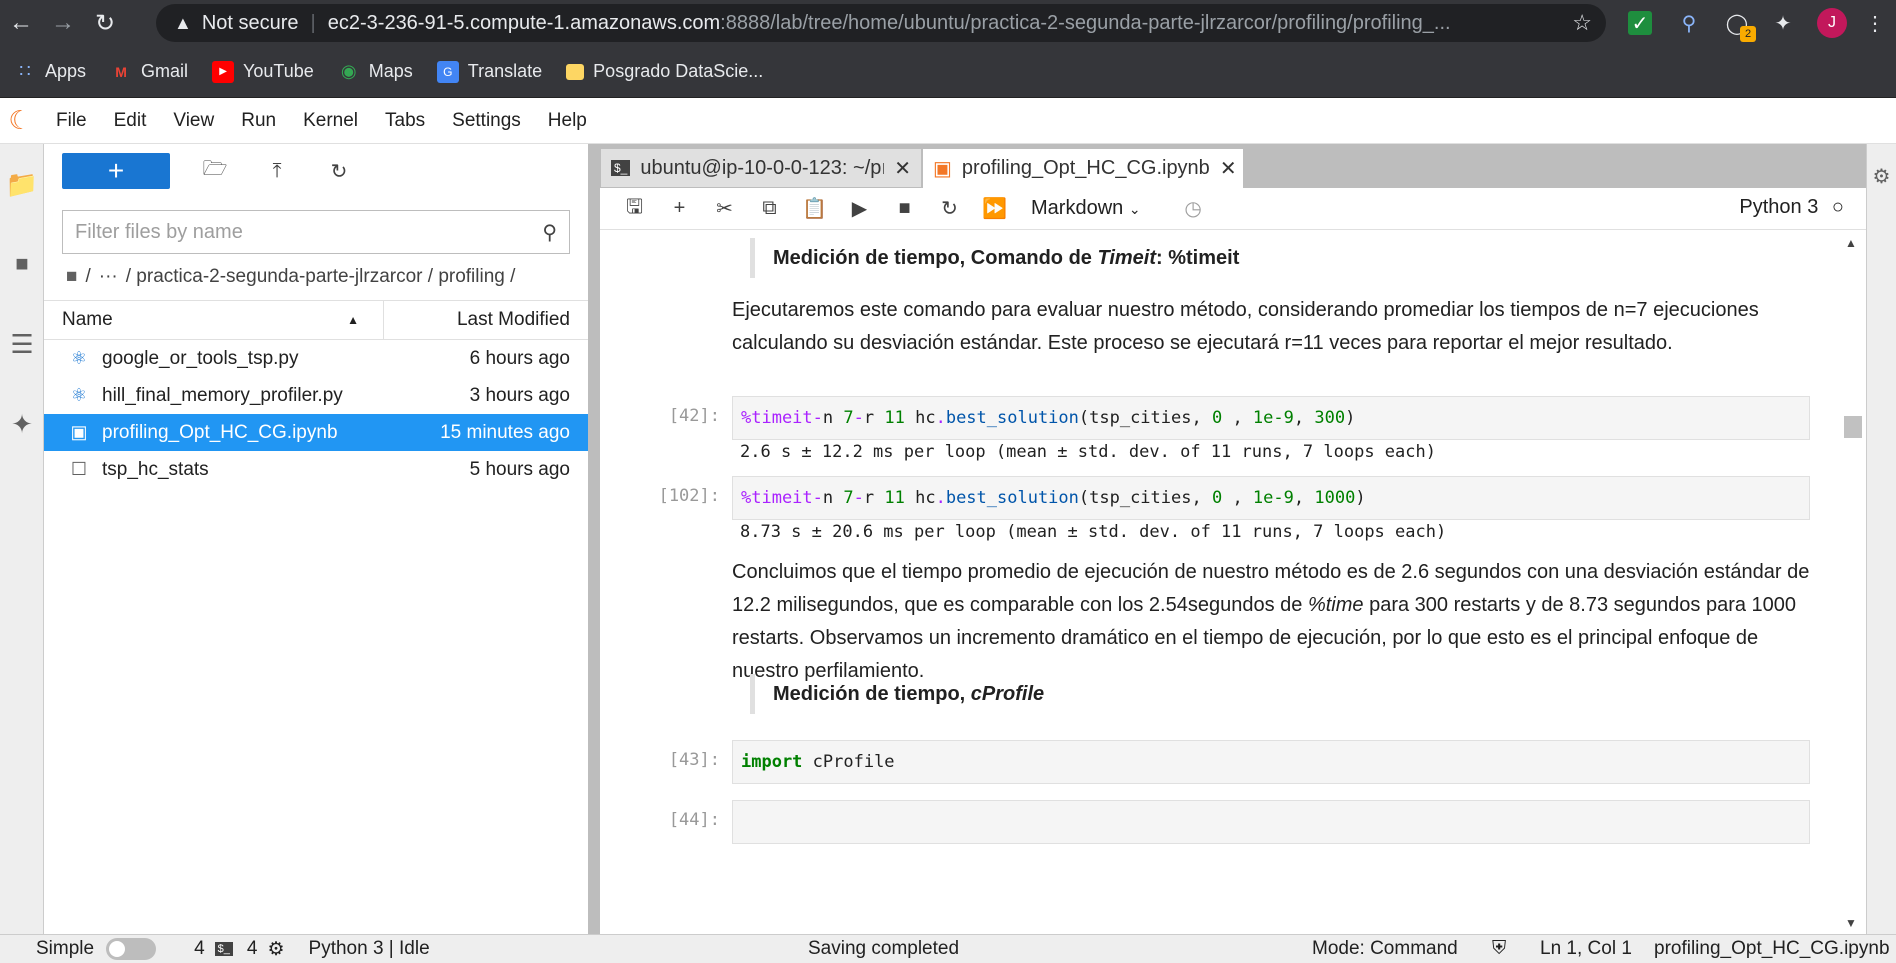 This screenshot has width=1896, height=963. Describe the element at coordinates (1385, 948) in the screenshot. I see `mode-indicator: Mode: Command` at that location.